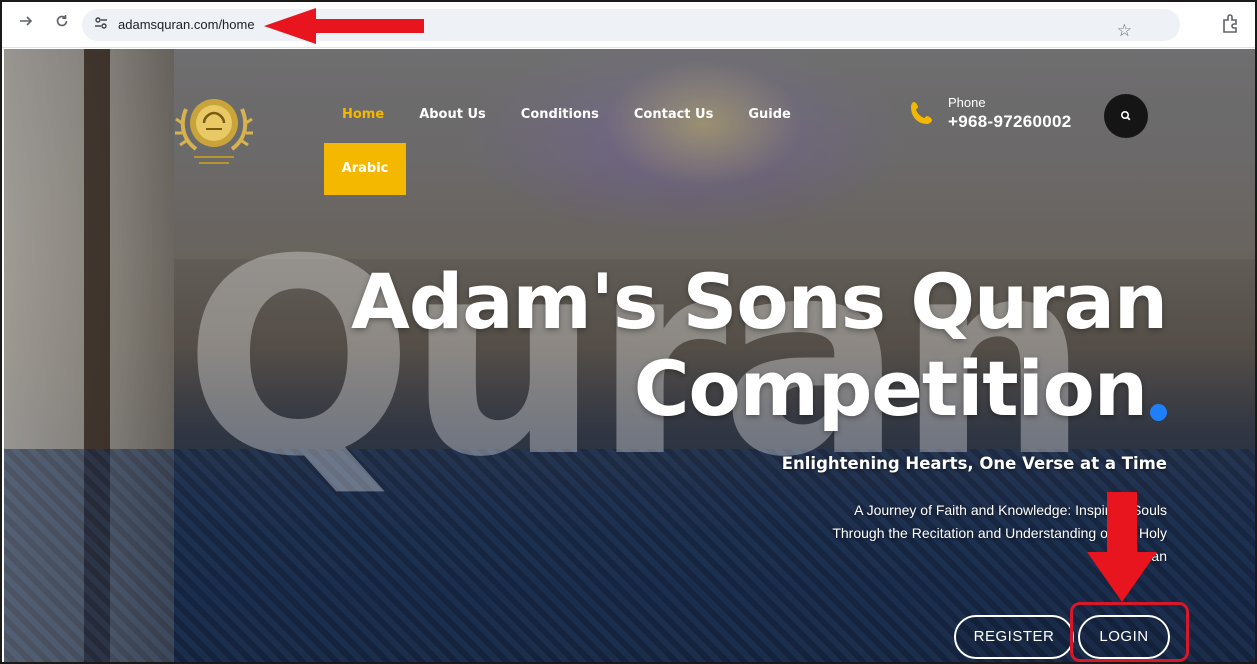 This screenshot has width=1257, height=664. I want to click on address-bar: adamsquran.com/home ☆, so click(631, 25).